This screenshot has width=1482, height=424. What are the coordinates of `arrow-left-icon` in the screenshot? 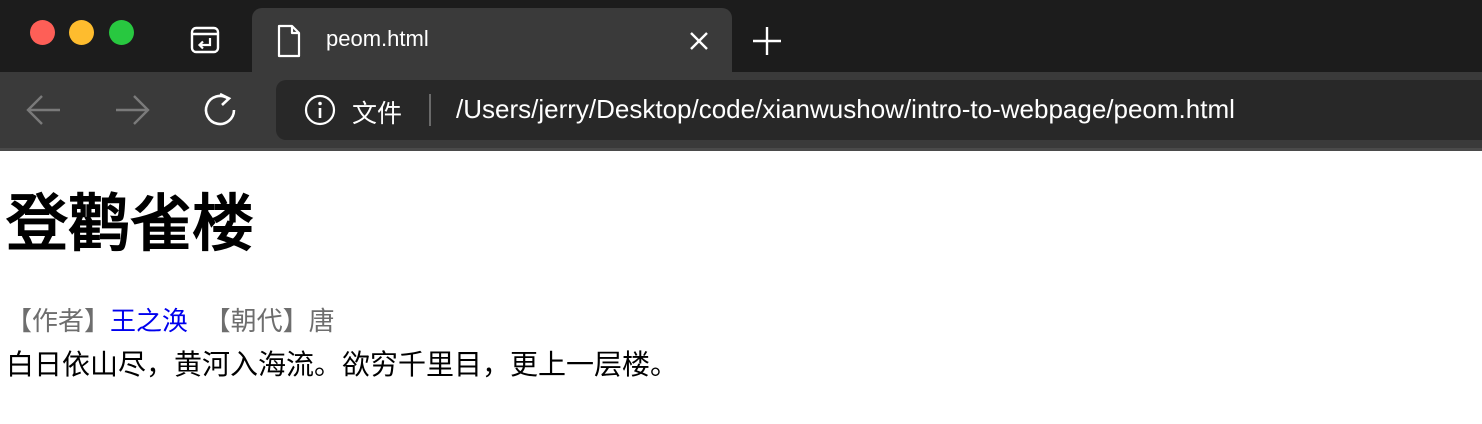 It's located at (44, 110).